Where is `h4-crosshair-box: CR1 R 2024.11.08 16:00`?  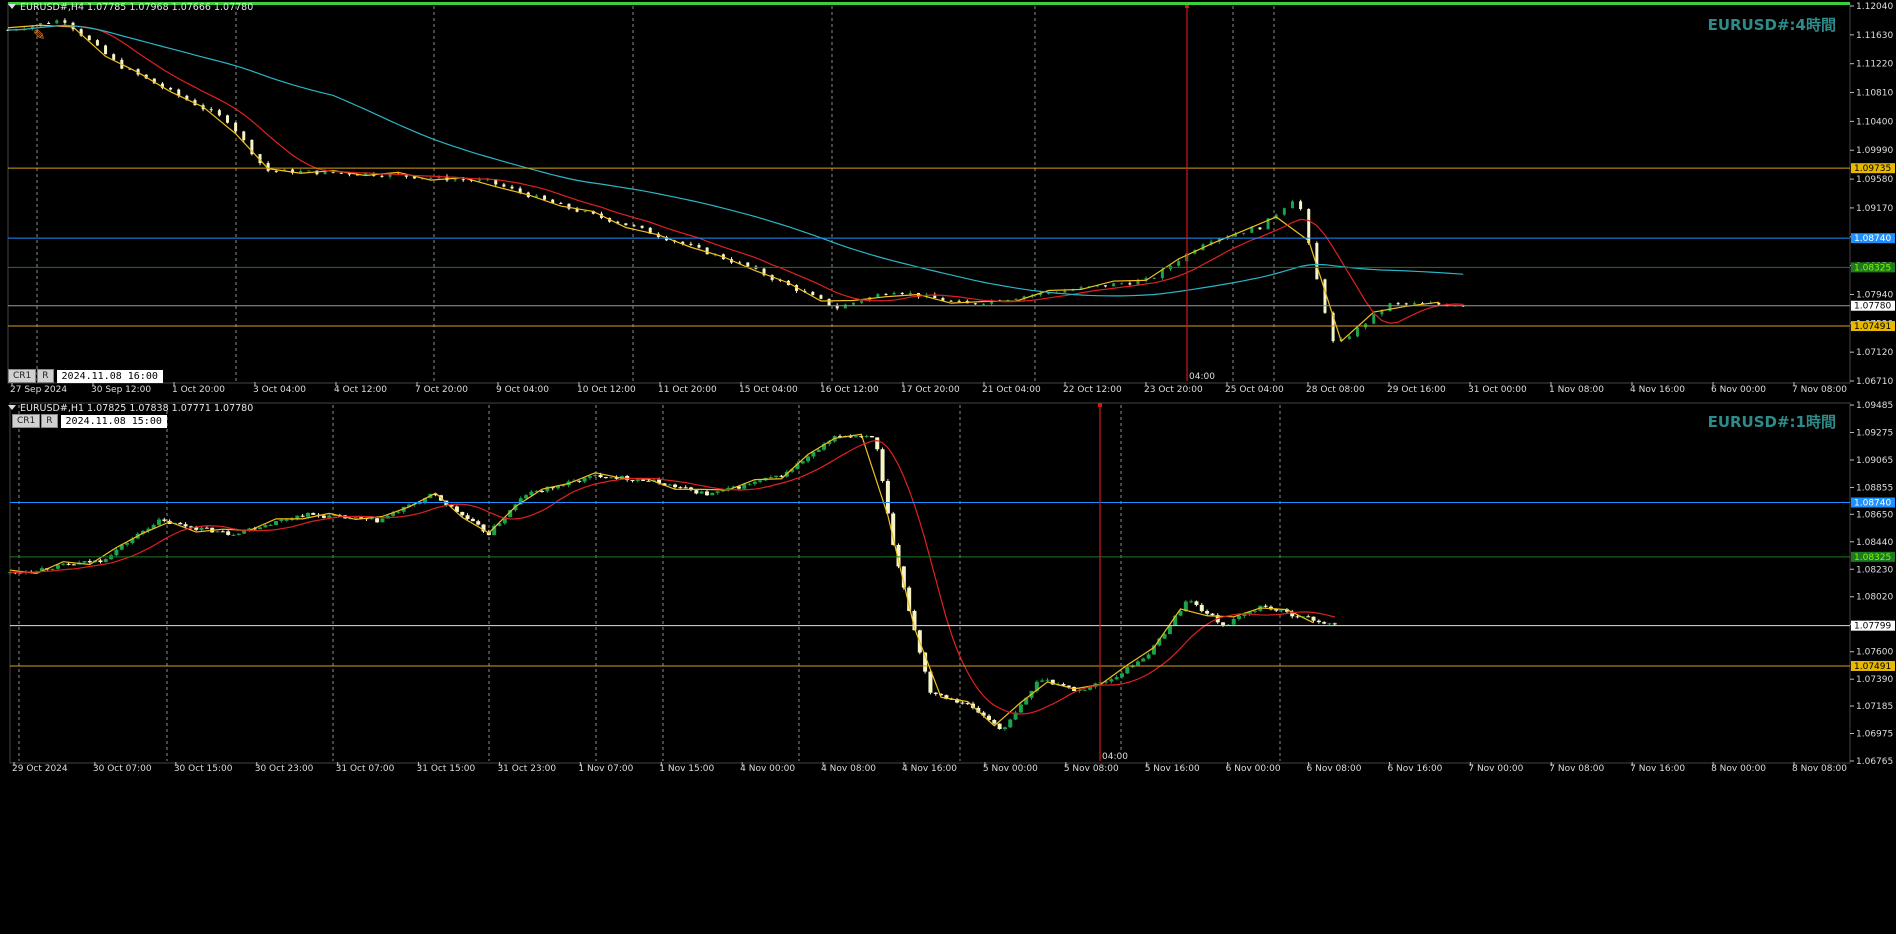
h4-crosshair-box: CR1 R 2024.11.08 16:00 is located at coordinates (85, 376).